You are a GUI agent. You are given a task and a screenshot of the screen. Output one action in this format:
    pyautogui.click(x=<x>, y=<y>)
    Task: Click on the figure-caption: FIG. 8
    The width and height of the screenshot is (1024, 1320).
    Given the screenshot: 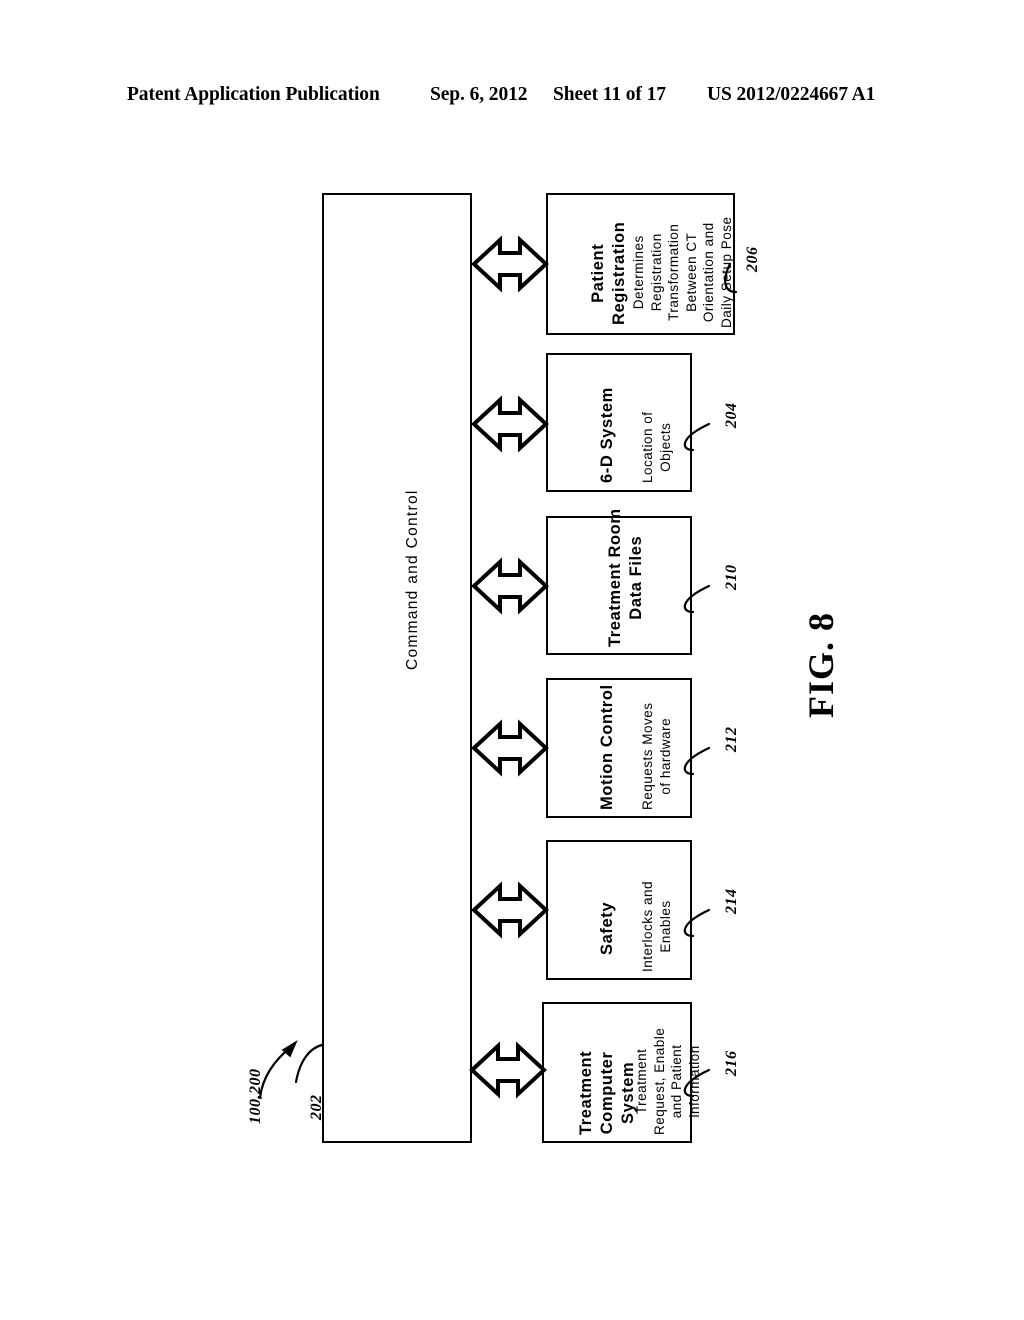 What is the action you would take?
    pyautogui.click(x=821, y=664)
    